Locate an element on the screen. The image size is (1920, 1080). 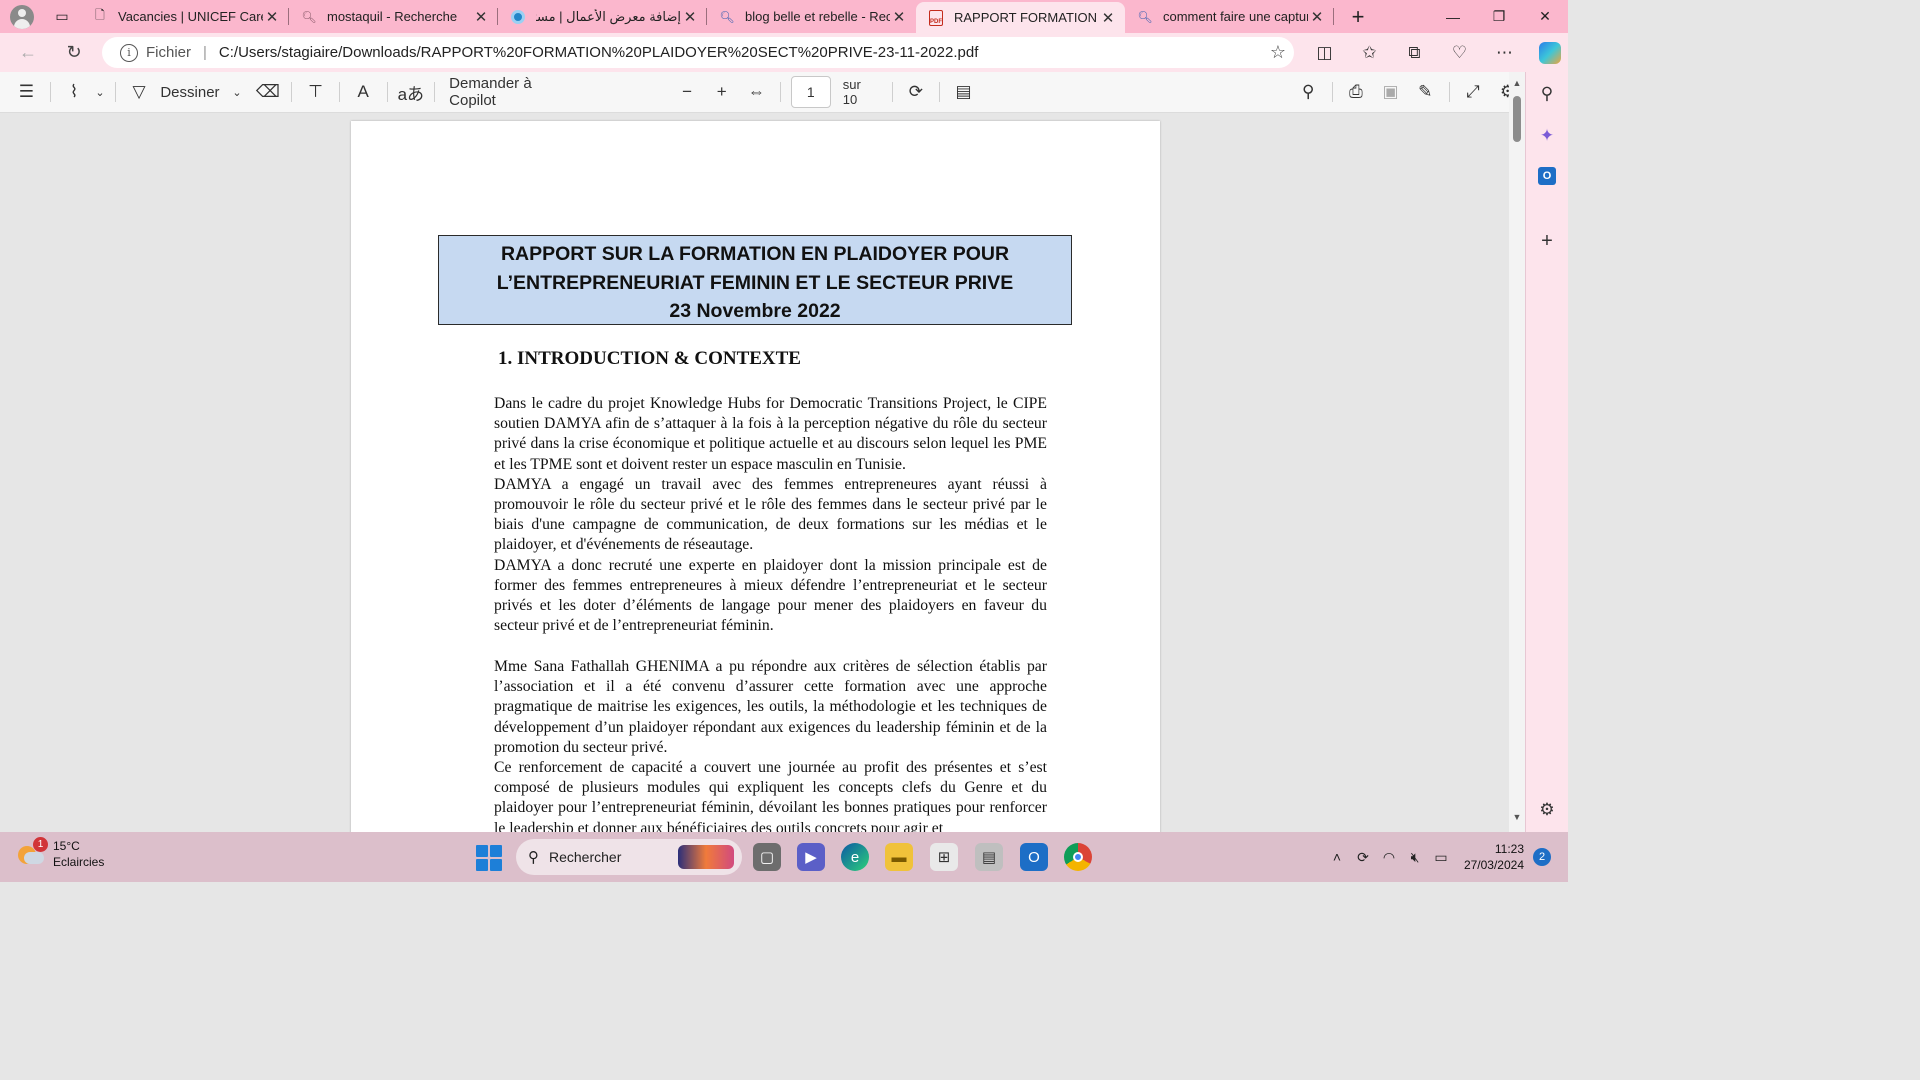
tab-mostaquil: 🔍︎ mostaquil - Recherche ✕ is located at coordinates (393, 16).